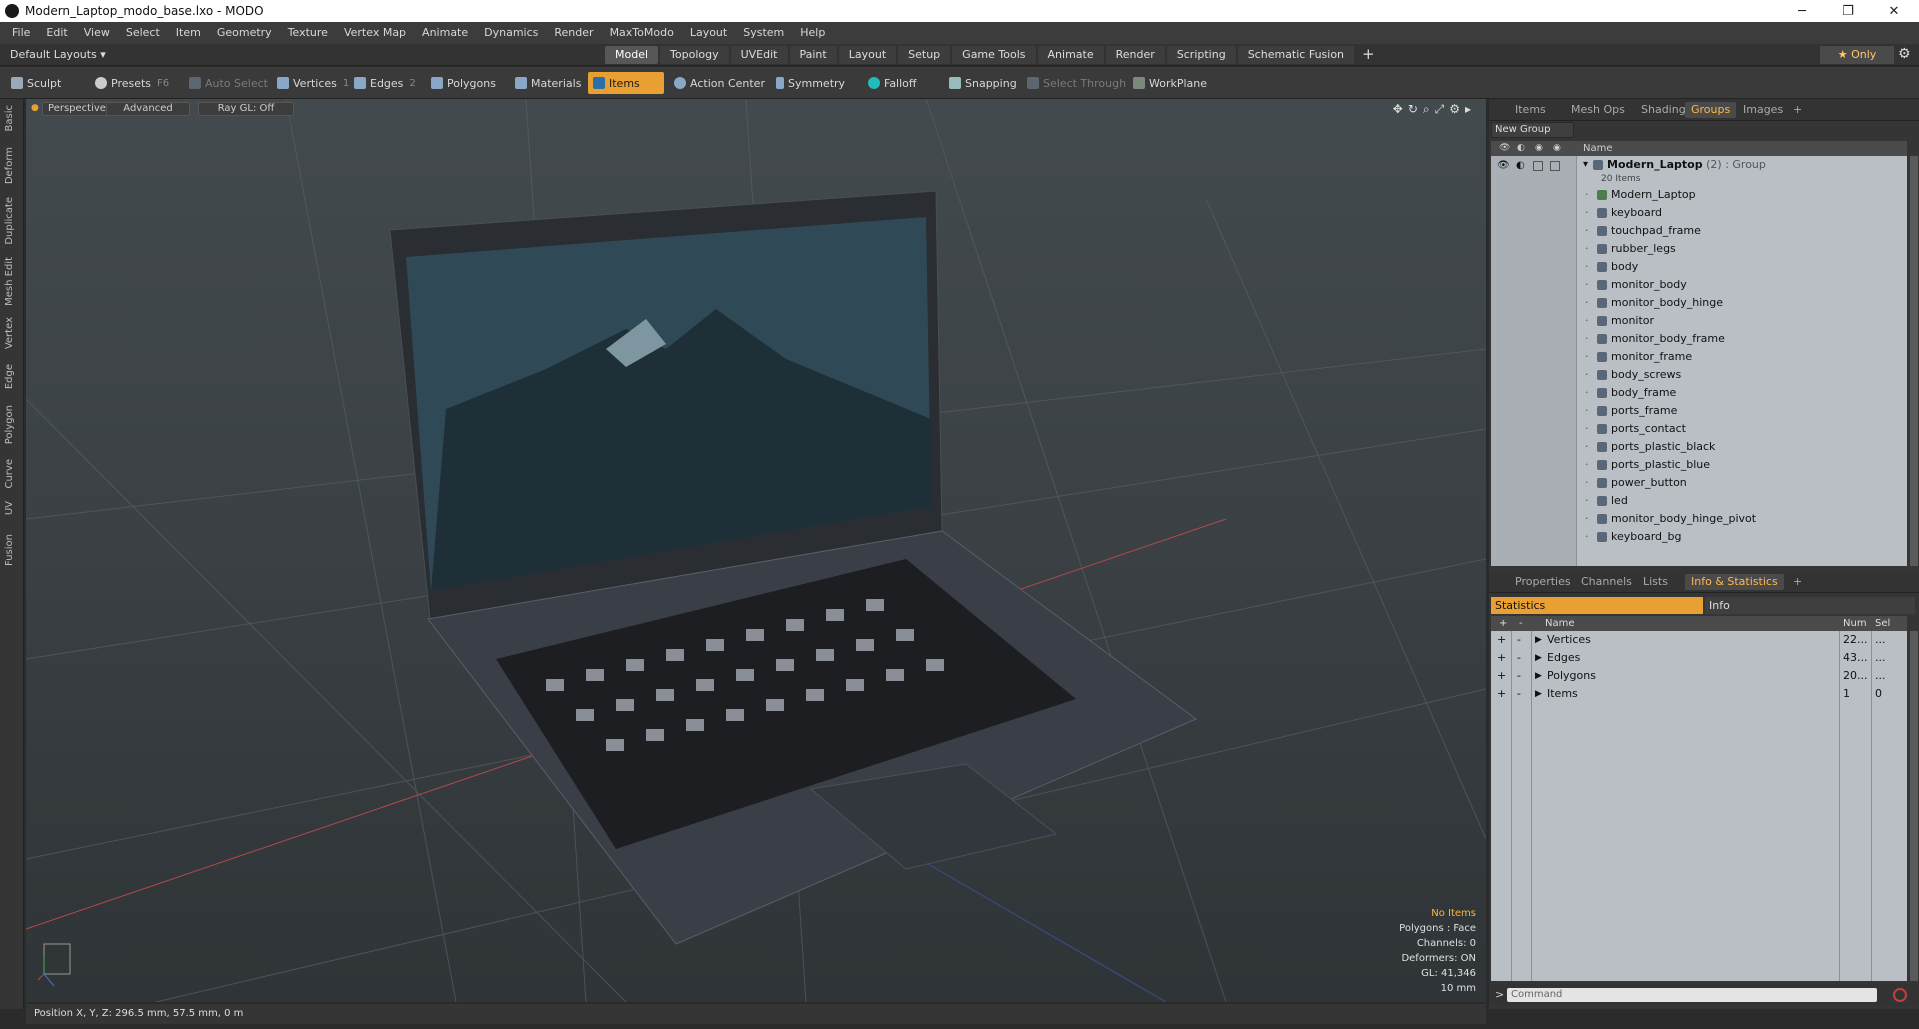 The width and height of the screenshot is (1919, 1029). Describe the element at coordinates (626, 83) in the screenshot. I see `items-button: Items` at that location.